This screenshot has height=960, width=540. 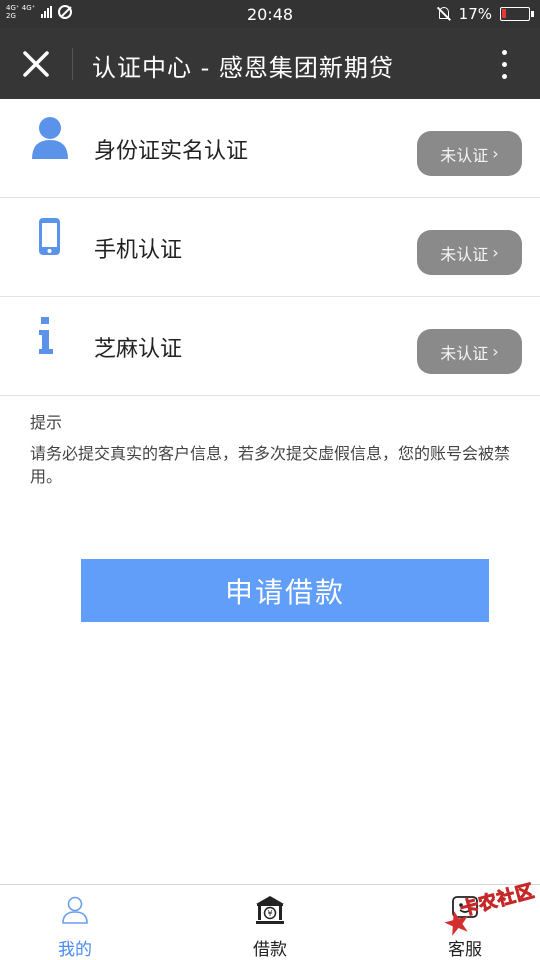 I want to click on bank-icon: ¥, so click(x=270, y=910).